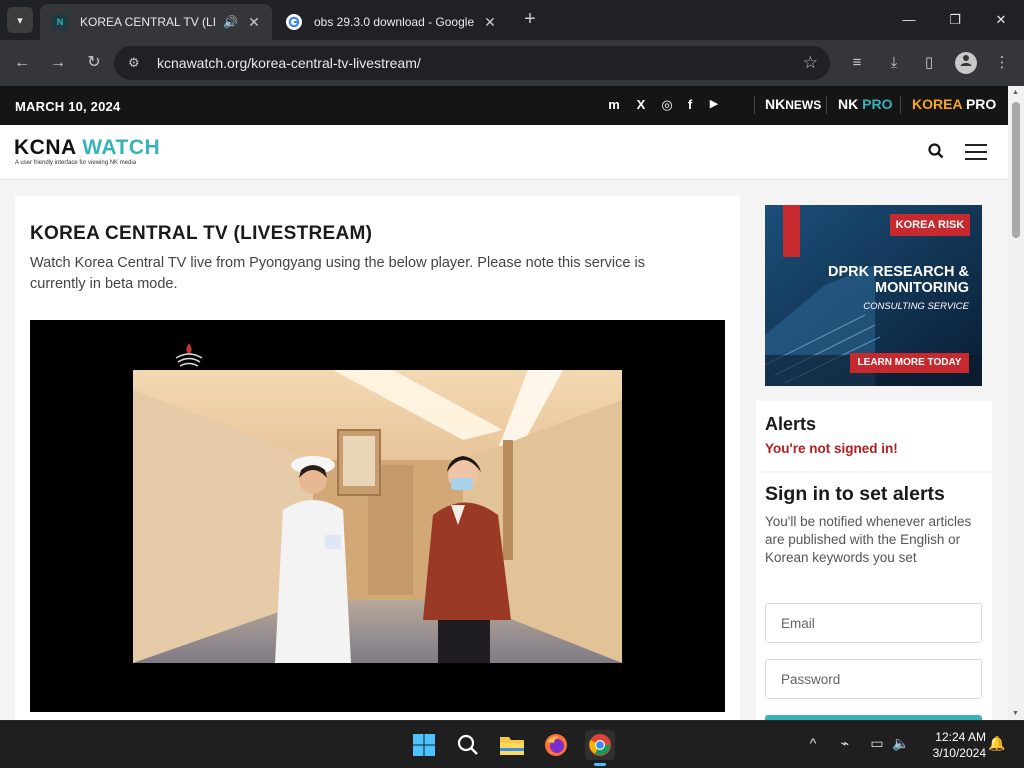 Image resolution: width=1024 pixels, height=768 pixels. What do you see at coordinates (1016, 170) in the screenshot?
I see `scrollbar-thumb` at bounding box center [1016, 170].